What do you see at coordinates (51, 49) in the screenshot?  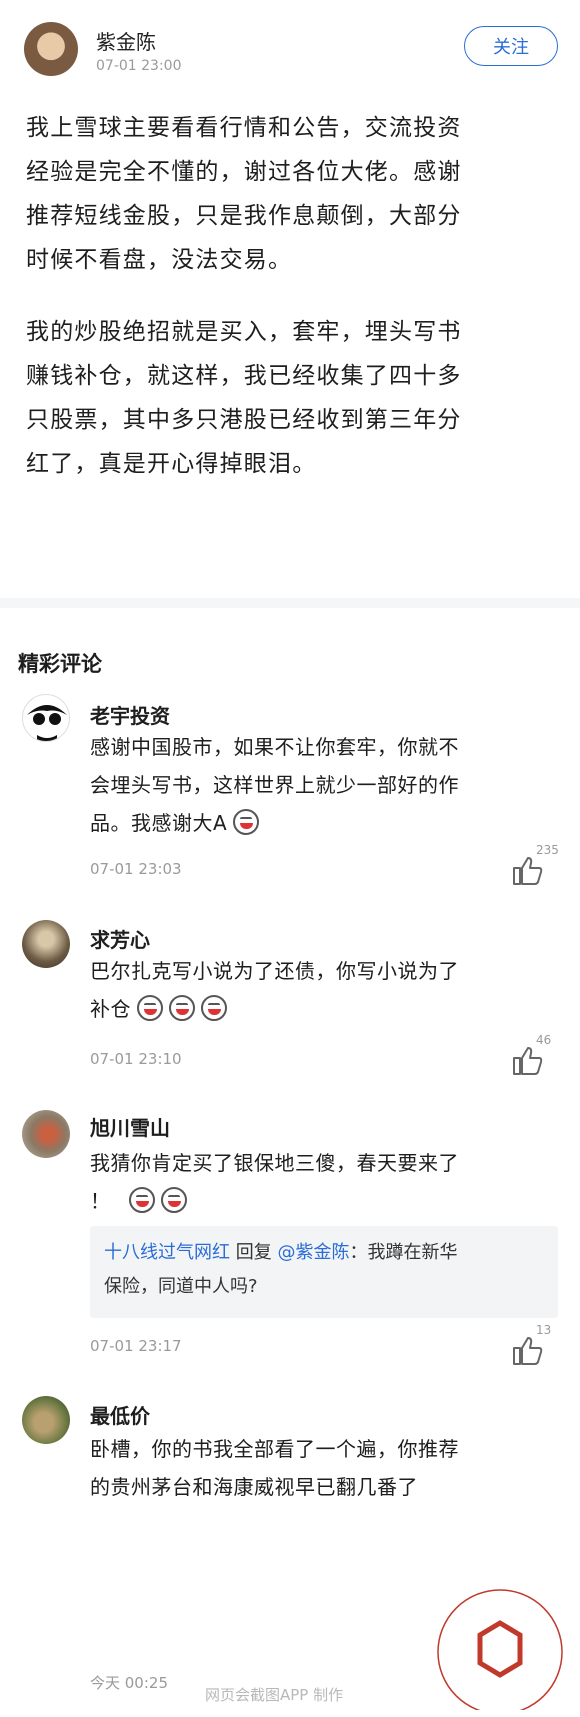 I see `author-avatar` at bounding box center [51, 49].